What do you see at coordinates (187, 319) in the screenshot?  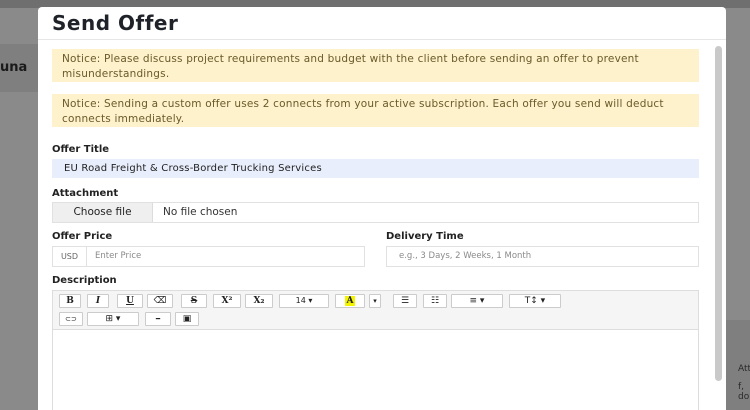 I see `image-icon: ▣` at bounding box center [187, 319].